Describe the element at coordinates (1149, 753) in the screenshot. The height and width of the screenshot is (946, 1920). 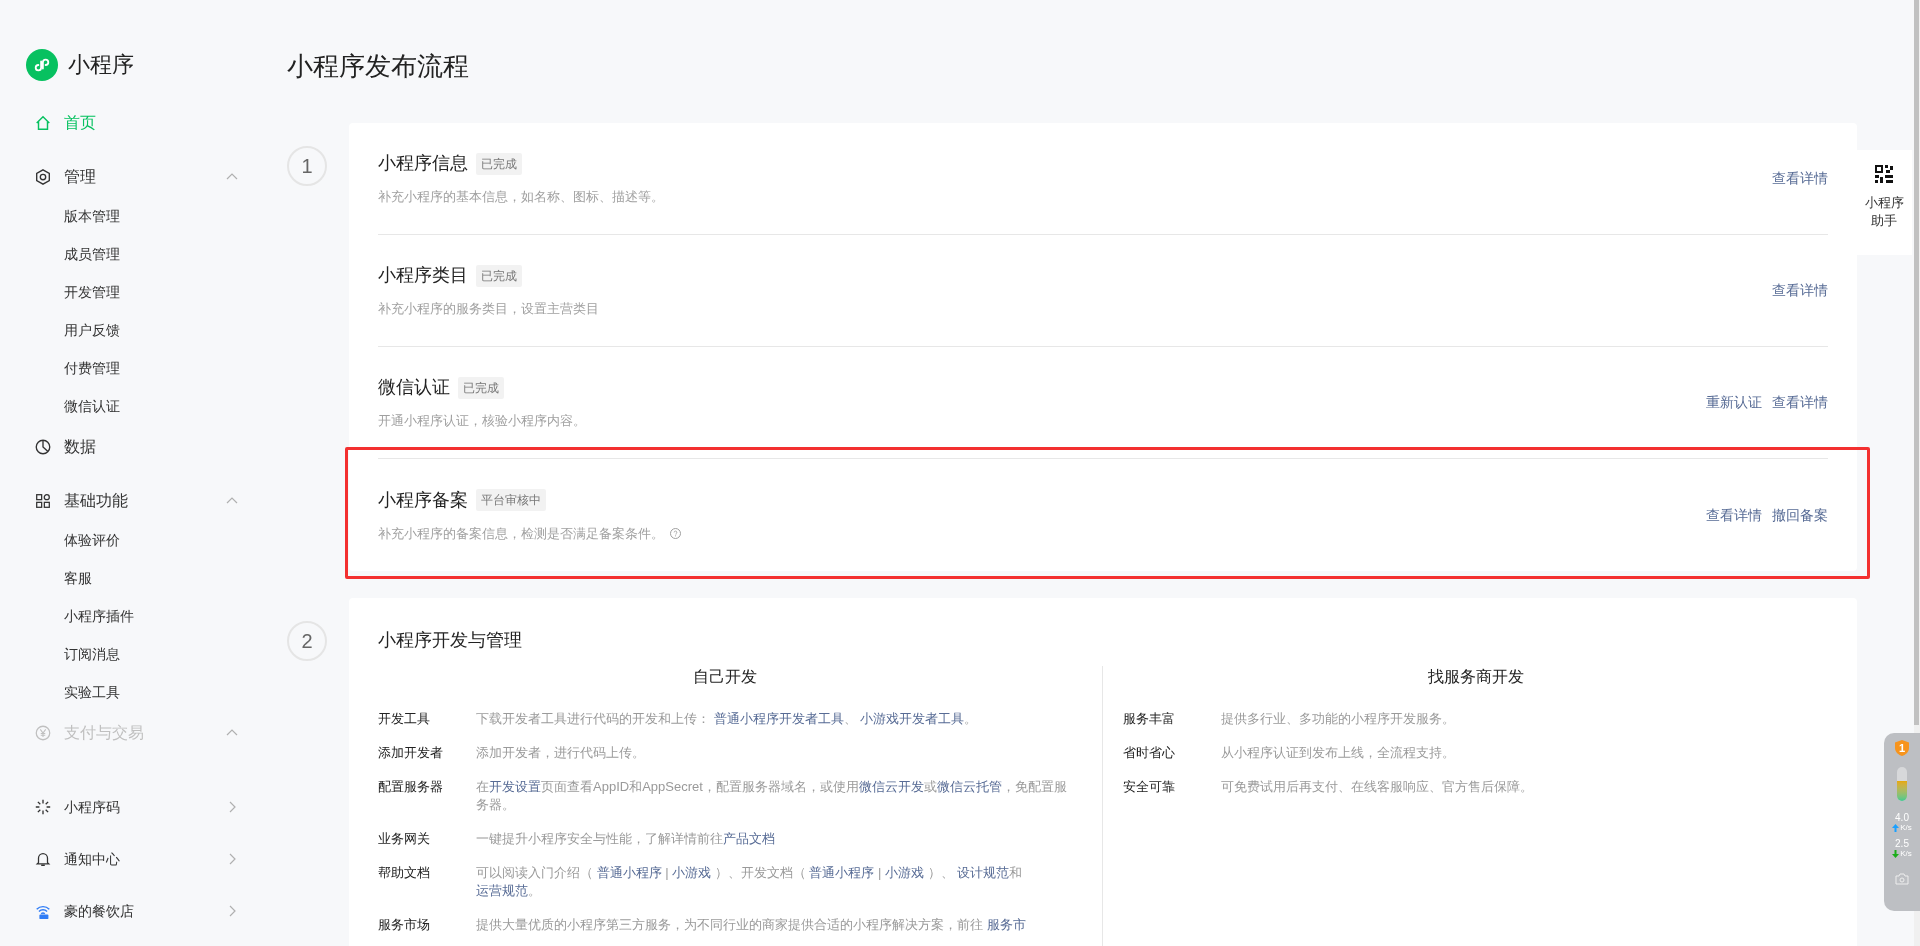
I see `row-label: 省时省心` at that location.